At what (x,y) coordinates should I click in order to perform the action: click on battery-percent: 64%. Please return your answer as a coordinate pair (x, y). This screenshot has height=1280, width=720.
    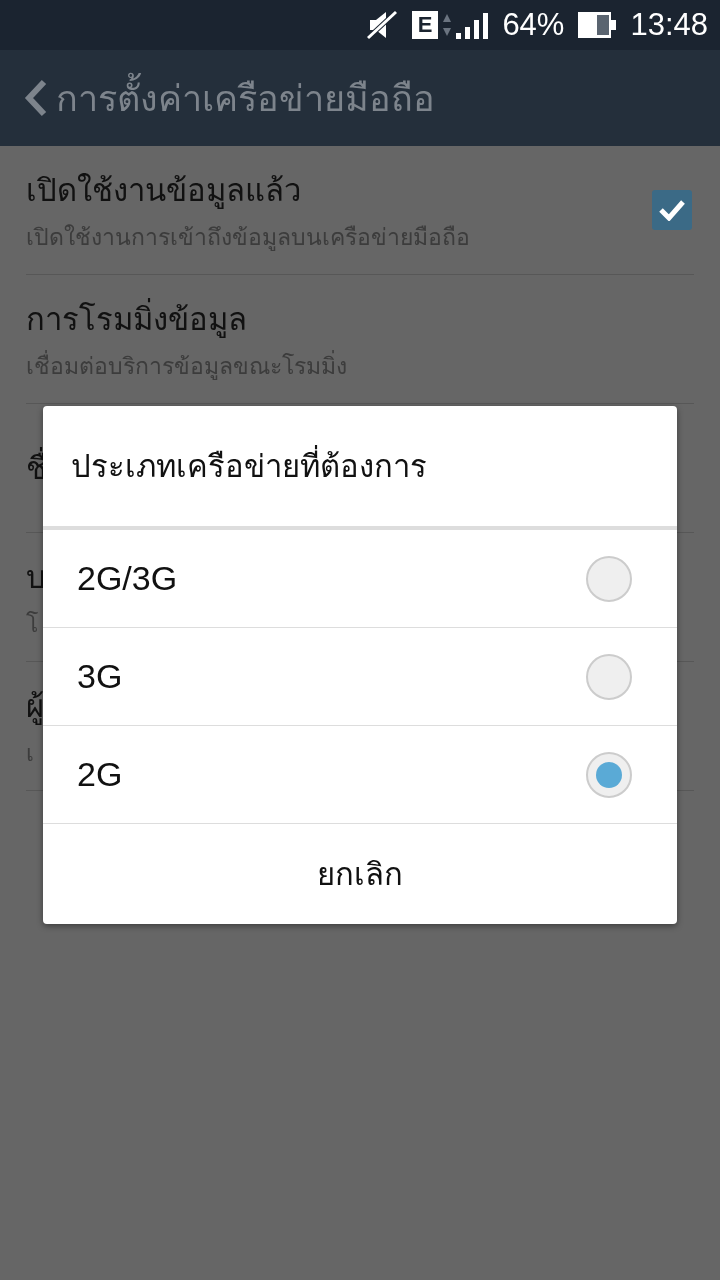
    Looking at the image, I should click on (533, 25).